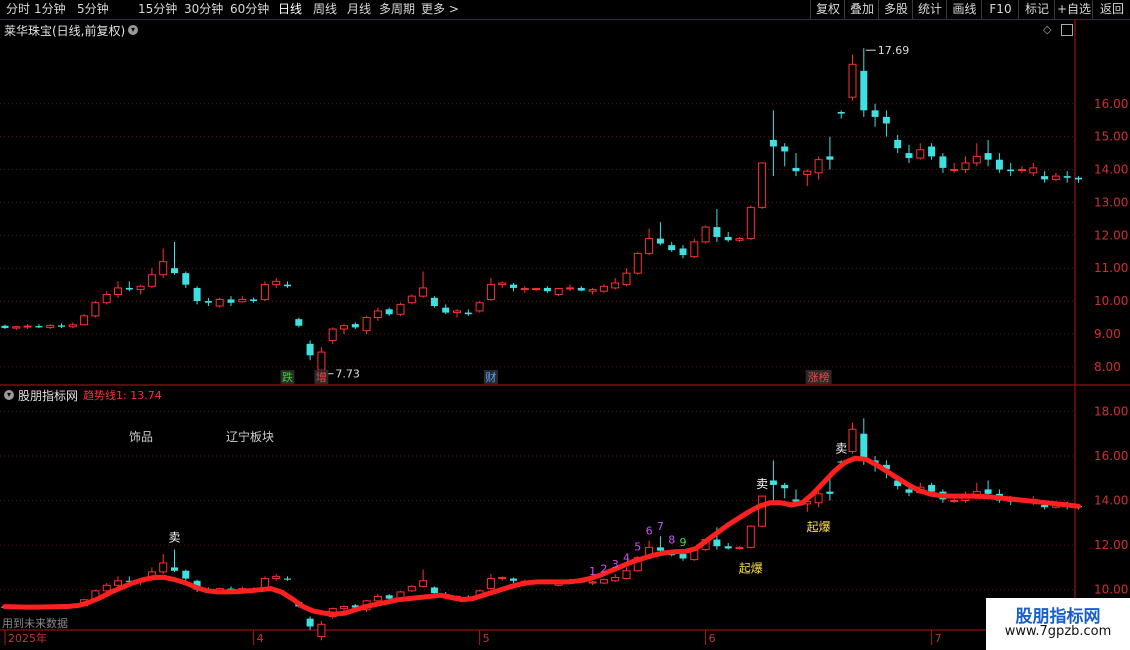 Image resolution: width=1130 pixels, height=650 pixels. What do you see at coordinates (861, 9) in the screenshot?
I see `toolbar-button-1: 叠加` at bounding box center [861, 9].